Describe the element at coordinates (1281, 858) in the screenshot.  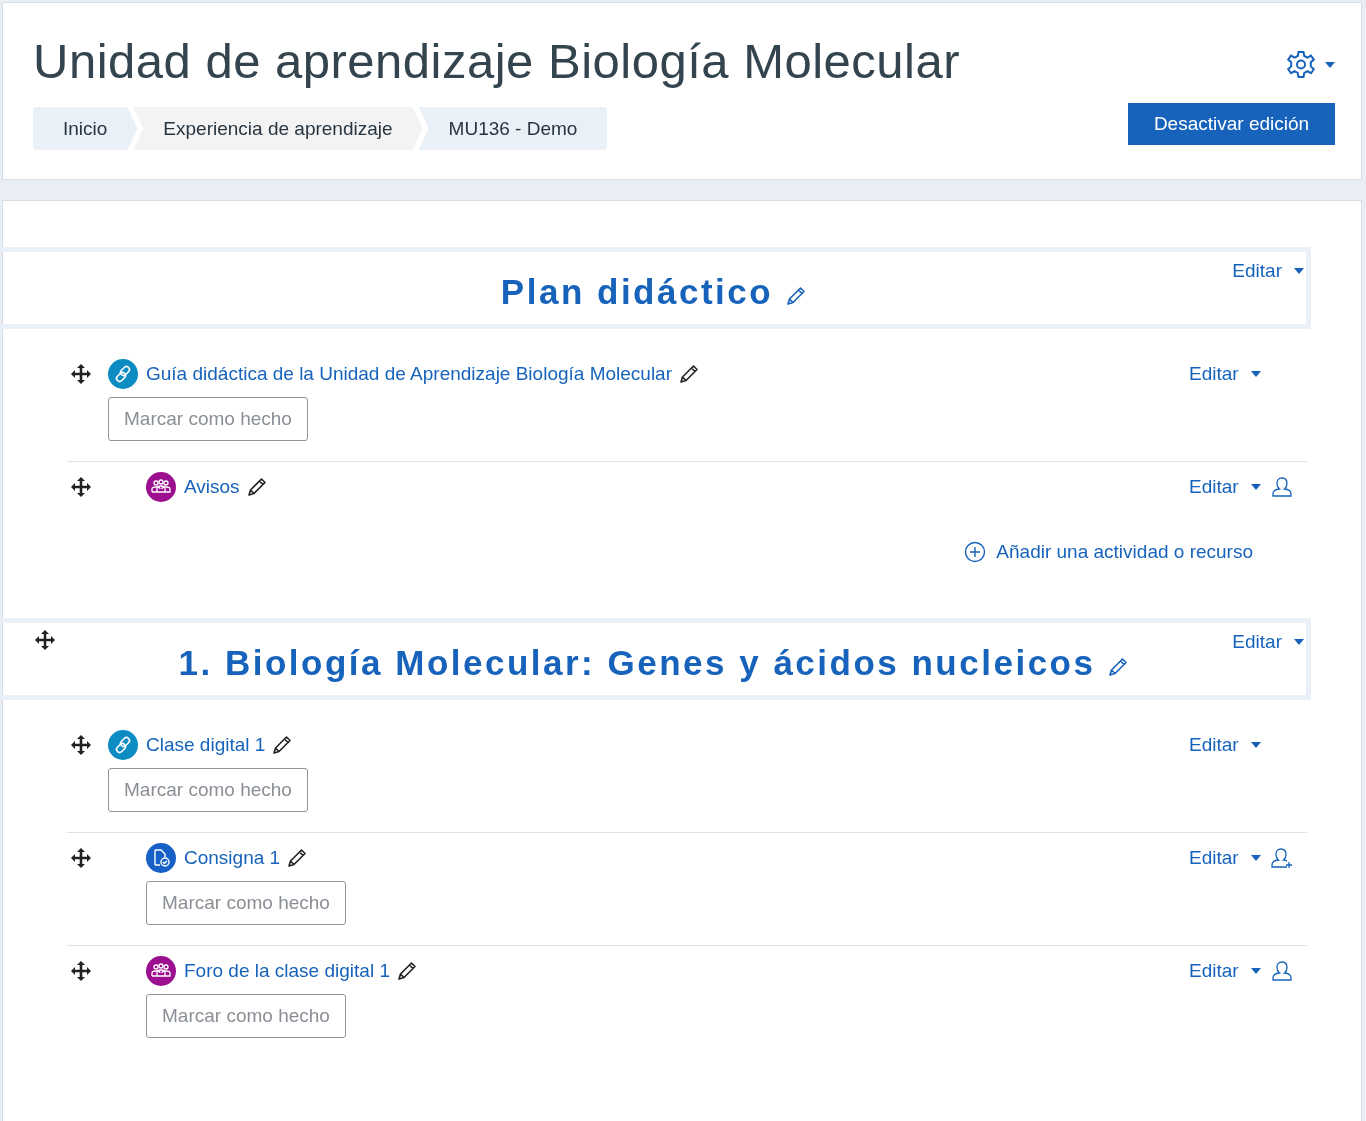
I see `person-plus-icon` at that location.